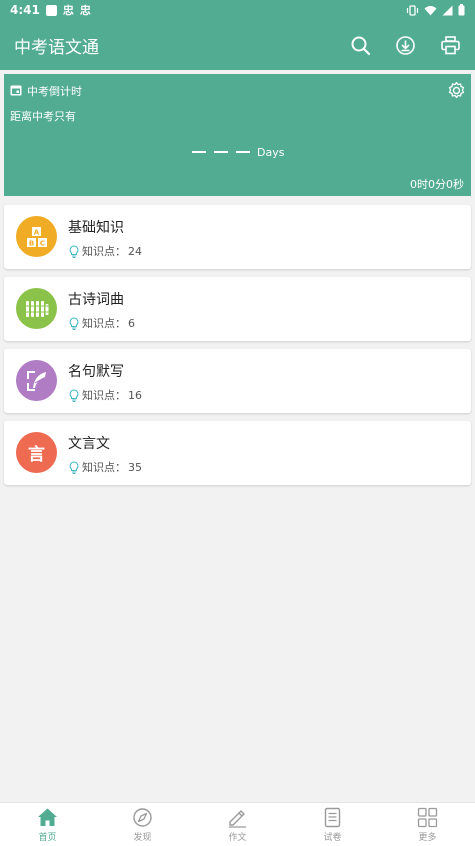 The image size is (475, 846). Describe the element at coordinates (30, 243) in the screenshot. I see `svg-text: B` at that location.